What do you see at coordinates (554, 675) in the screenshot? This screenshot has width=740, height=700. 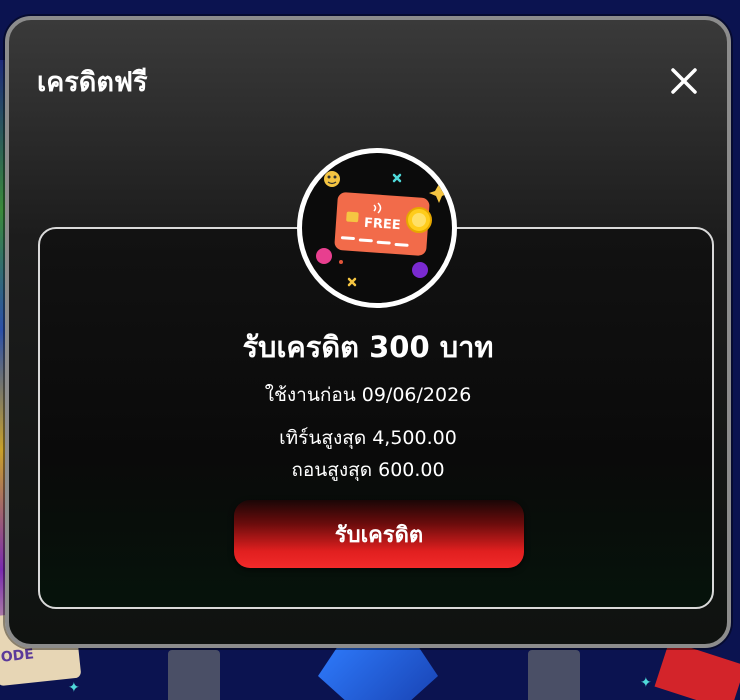 I see `background-card-right` at bounding box center [554, 675].